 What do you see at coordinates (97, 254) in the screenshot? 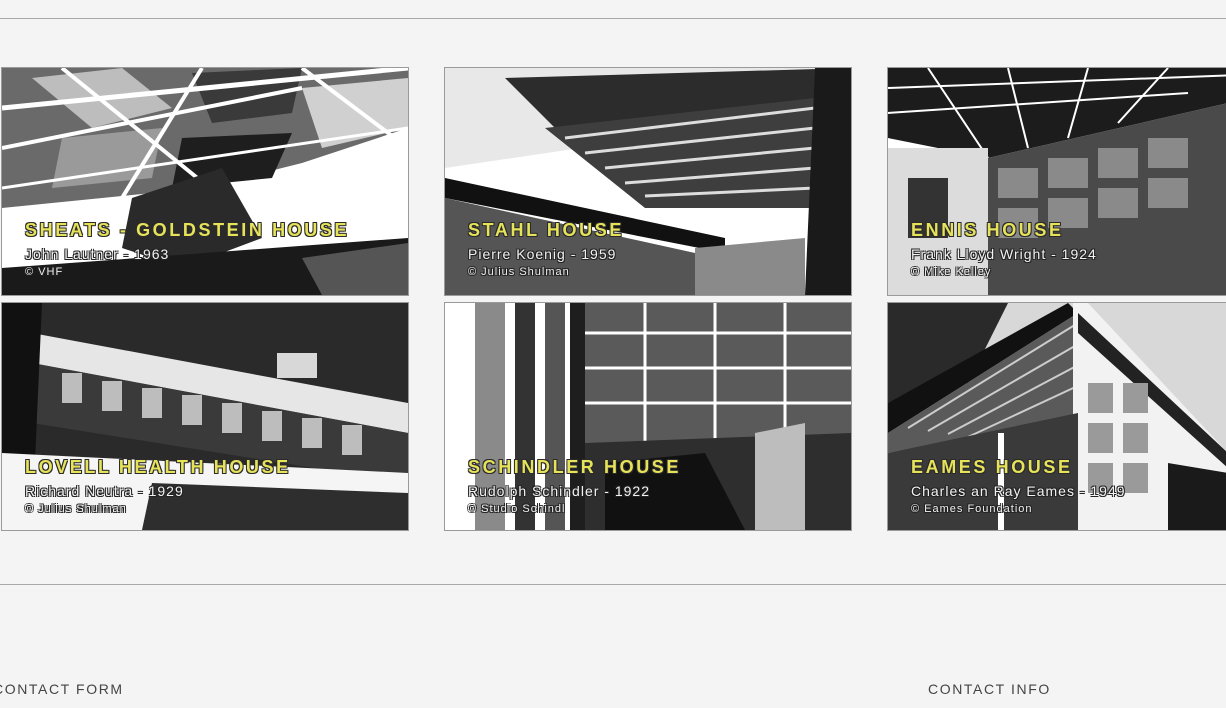
I see `card-architect-year: John Lautner - 1963` at bounding box center [97, 254].